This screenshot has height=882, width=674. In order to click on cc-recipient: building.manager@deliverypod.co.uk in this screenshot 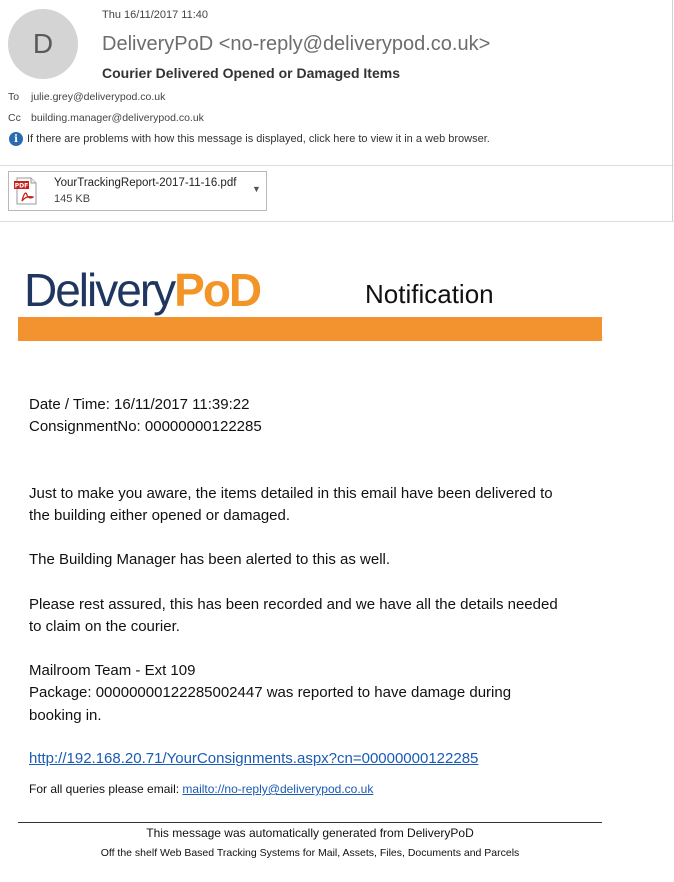, I will do `click(117, 118)`.